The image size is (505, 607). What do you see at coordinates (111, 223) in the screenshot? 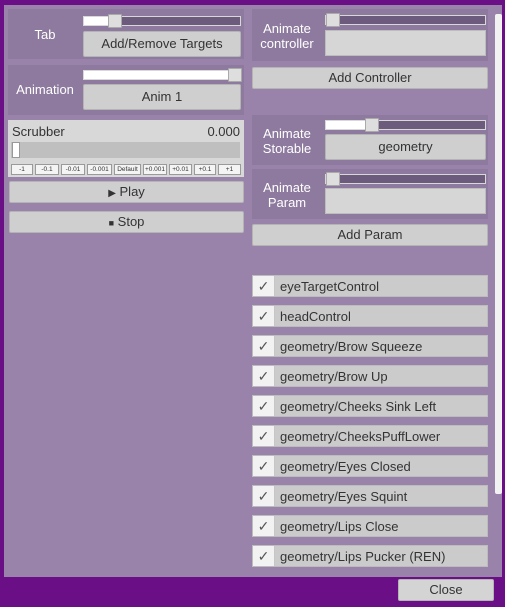
I see `stop-icon: ■` at bounding box center [111, 223].